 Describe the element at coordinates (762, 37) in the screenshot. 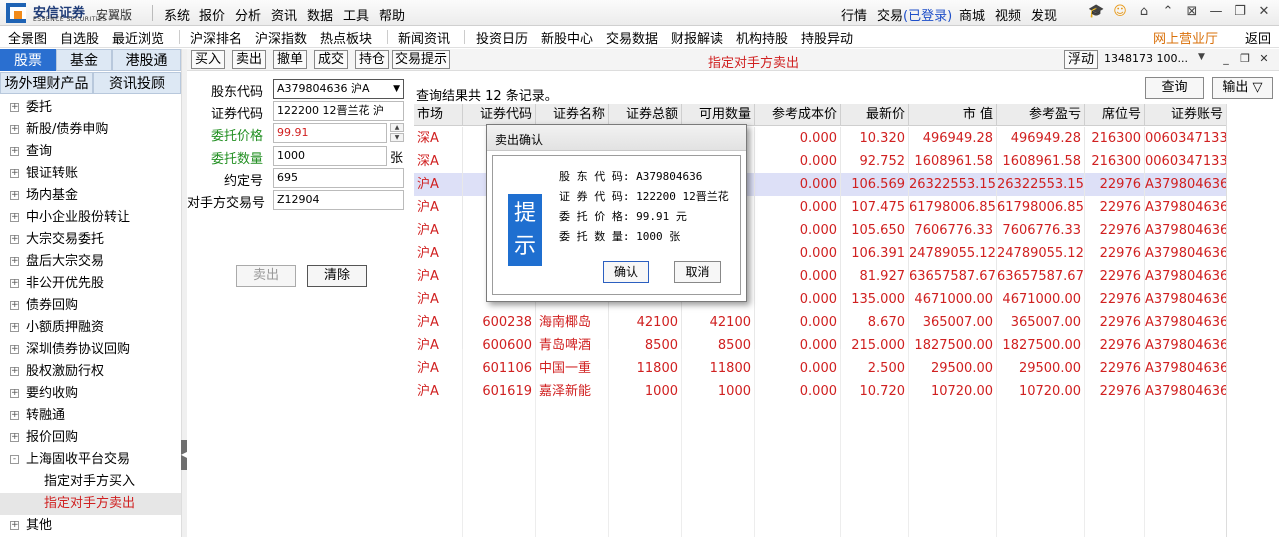

I see `nav-institution: 机构持股` at that location.